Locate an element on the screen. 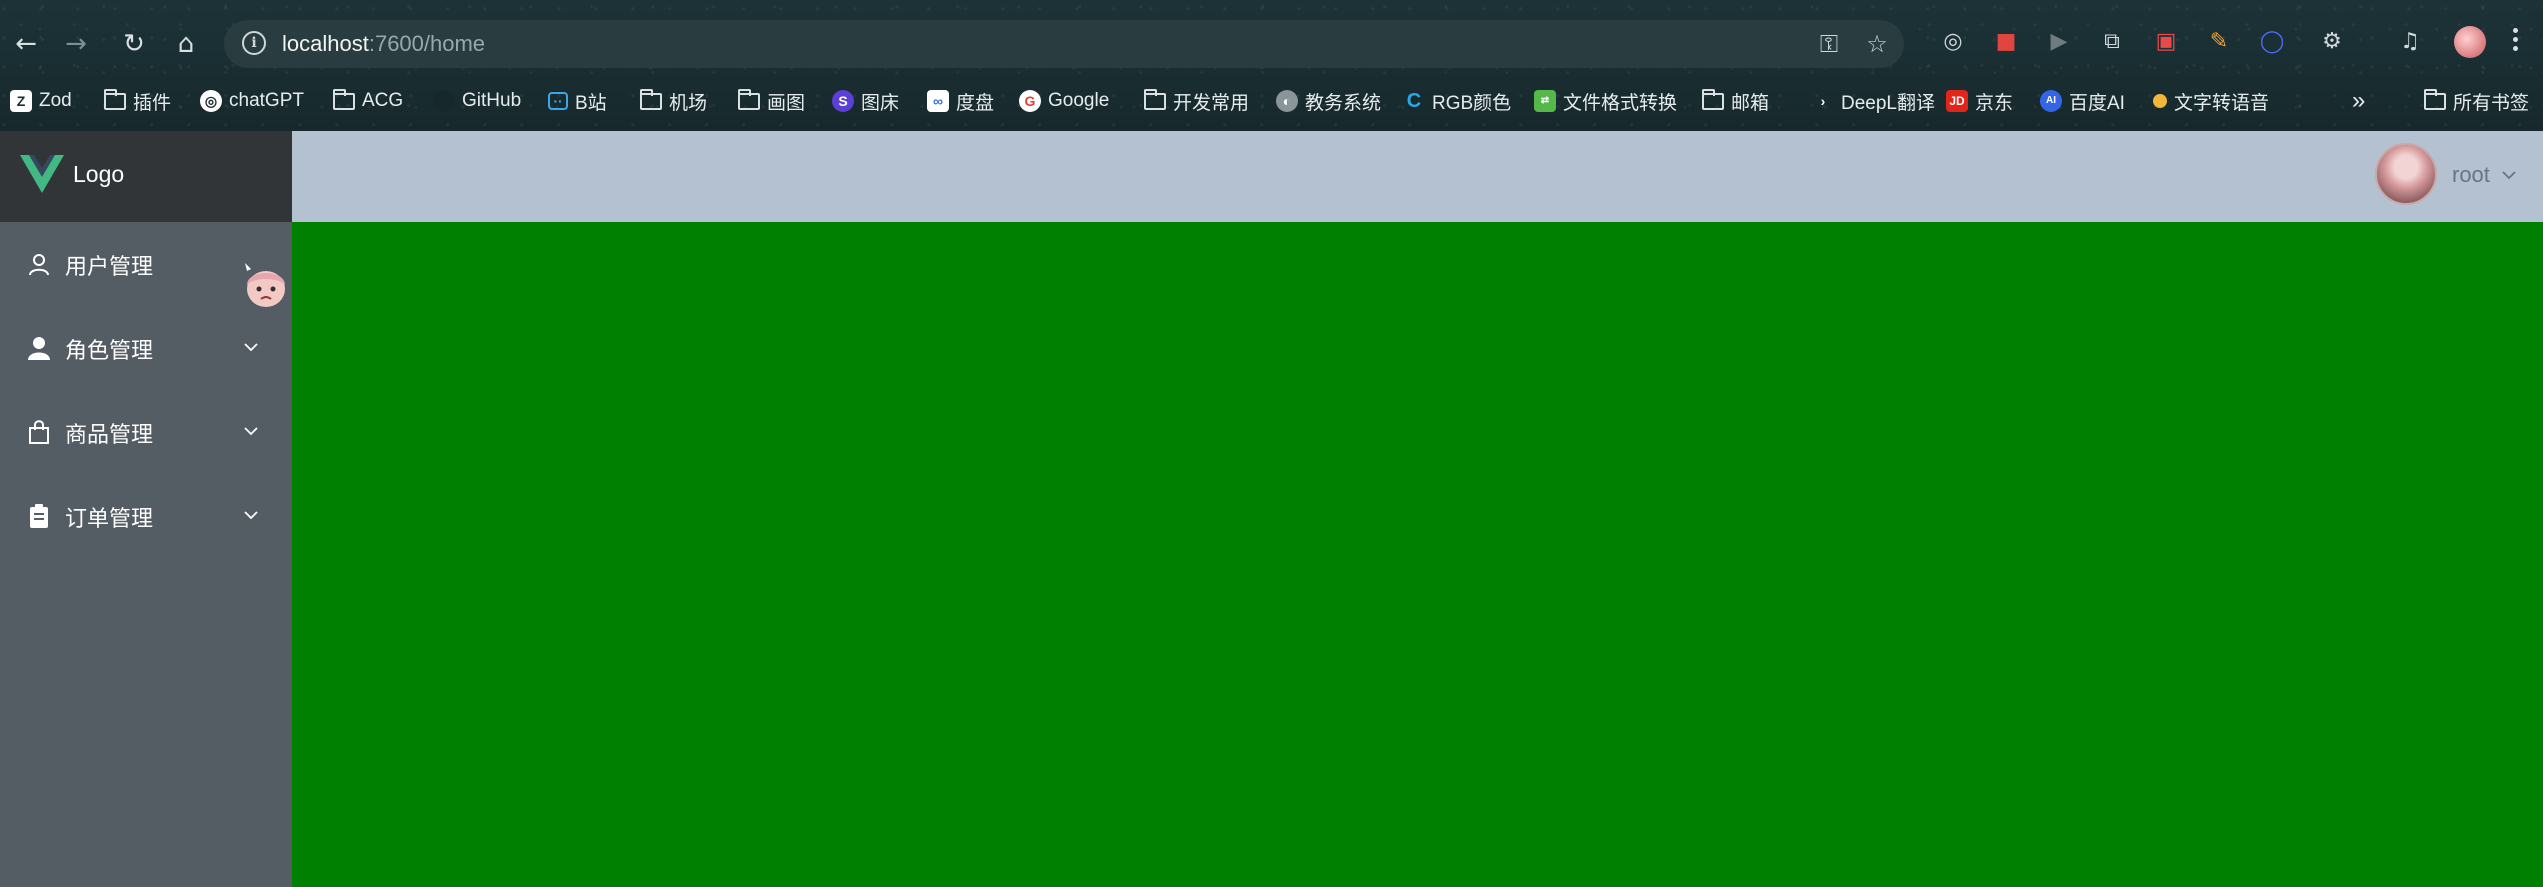 The image size is (2543, 887). clipboard-icon is located at coordinates (39, 516).